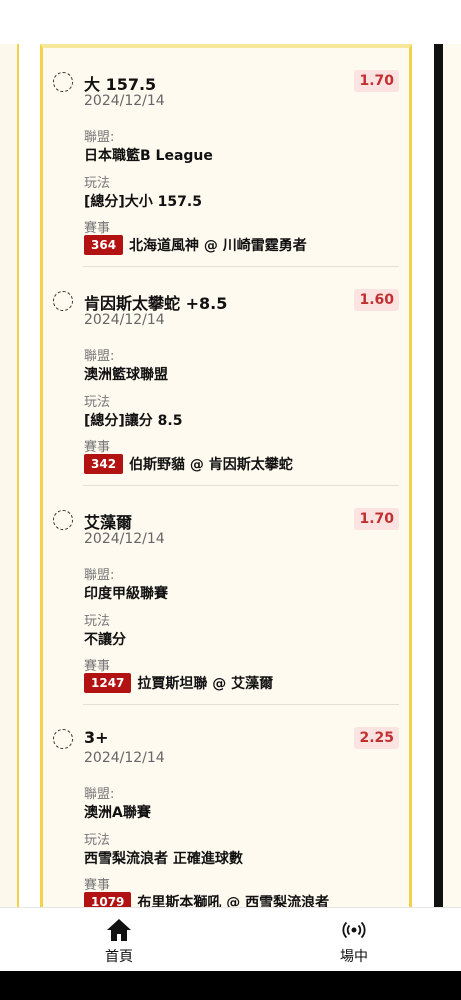  What do you see at coordinates (205, 684) in the screenshot?
I see `match-teams: 拉賈斯坦聯 @ 艾藻爾` at bounding box center [205, 684].